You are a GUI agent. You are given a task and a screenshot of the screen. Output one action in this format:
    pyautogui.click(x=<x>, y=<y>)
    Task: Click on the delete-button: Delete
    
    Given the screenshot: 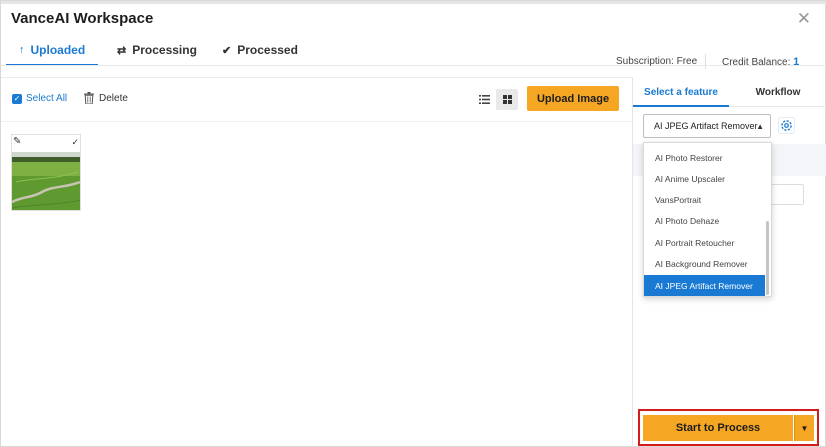 What is the action you would take?
    pyautogui.click(x=106, y=98)
    